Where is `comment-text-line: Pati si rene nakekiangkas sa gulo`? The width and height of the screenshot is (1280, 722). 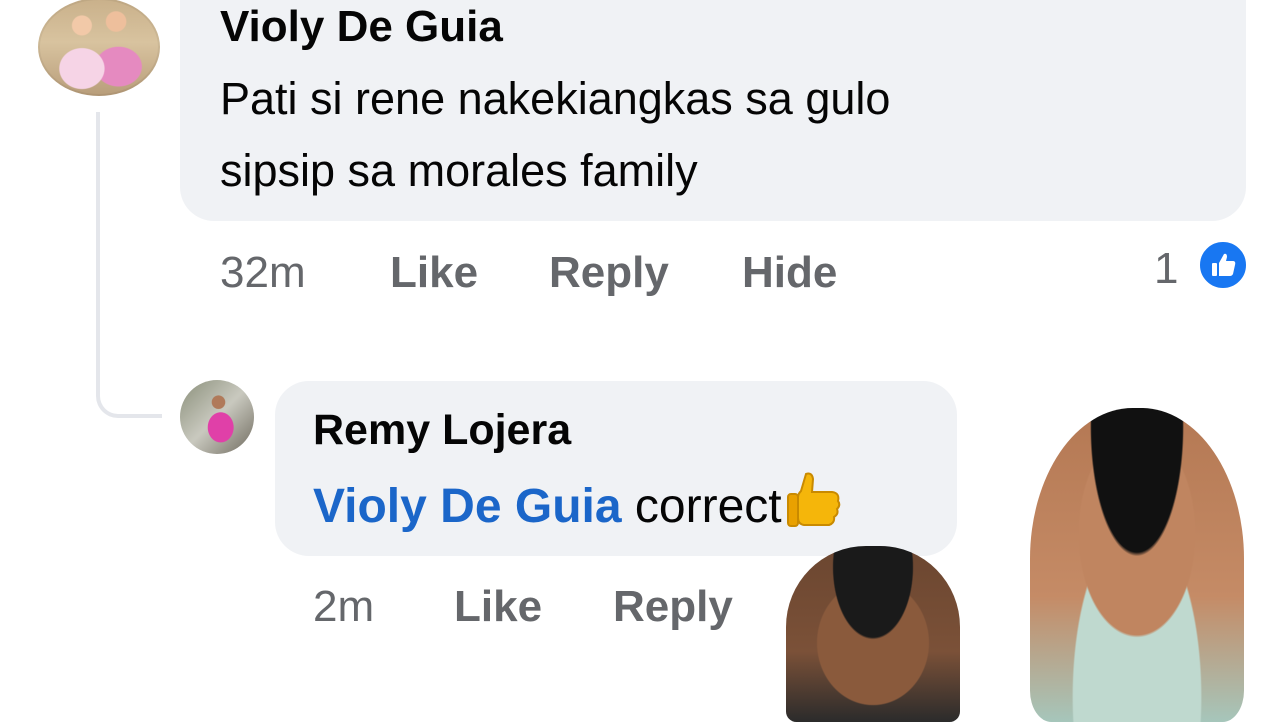 comment-text-line: Pati si rene nakekiangkas sa gulo is located at coordinates (555, 98).